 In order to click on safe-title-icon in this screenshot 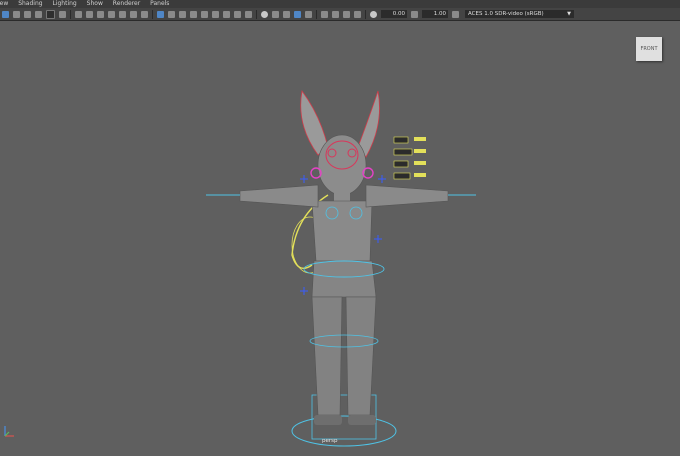, I will do `click(144, 14)`.